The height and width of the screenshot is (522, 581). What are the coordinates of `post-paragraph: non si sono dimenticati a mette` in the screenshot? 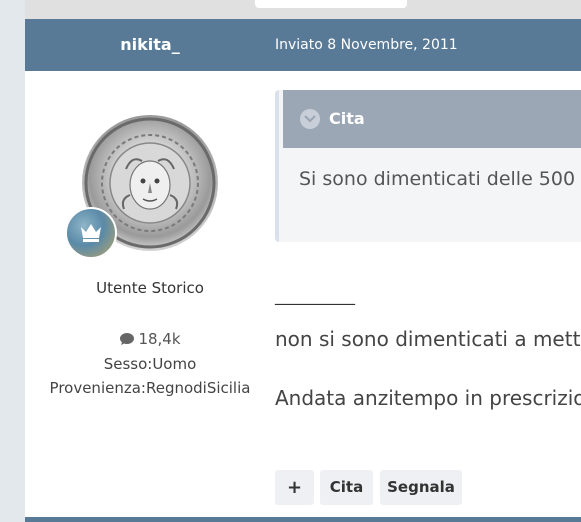 It's located at (428, 339).